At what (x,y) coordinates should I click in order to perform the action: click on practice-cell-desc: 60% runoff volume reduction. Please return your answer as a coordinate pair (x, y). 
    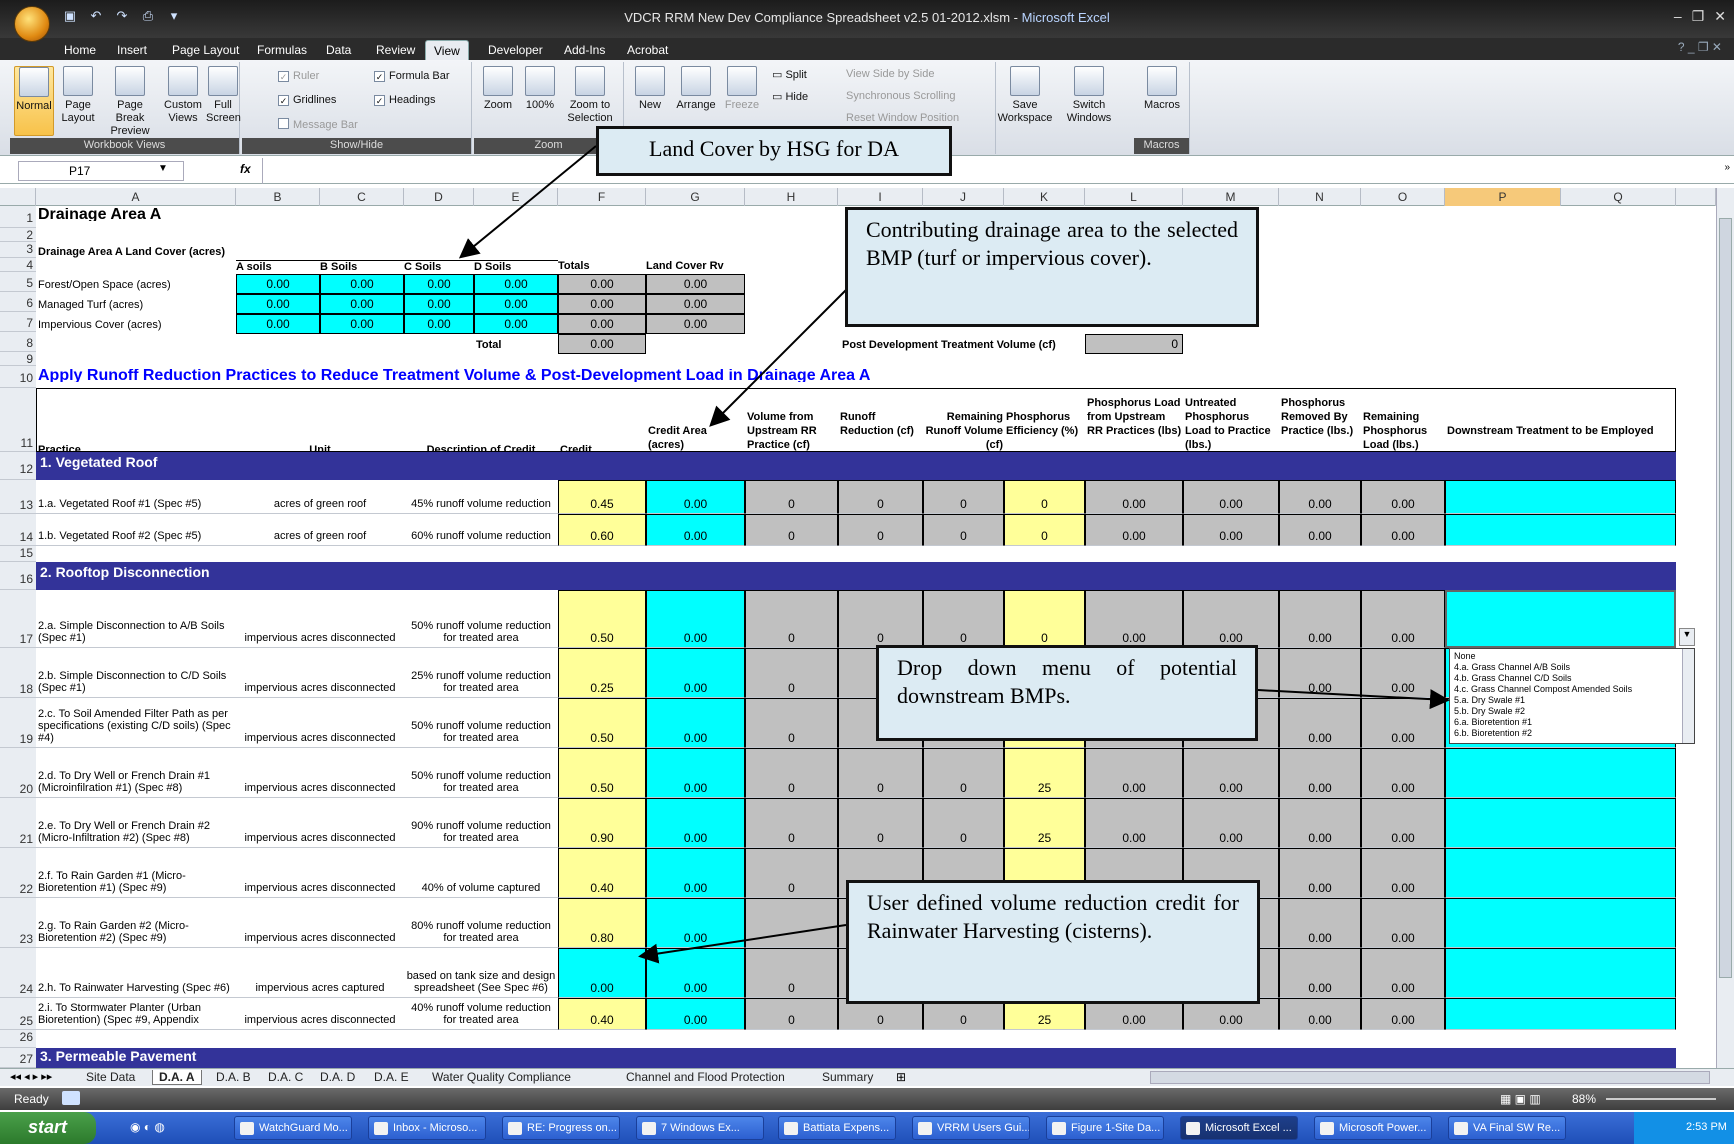
    Looking at the image, I should click on (481, 530).